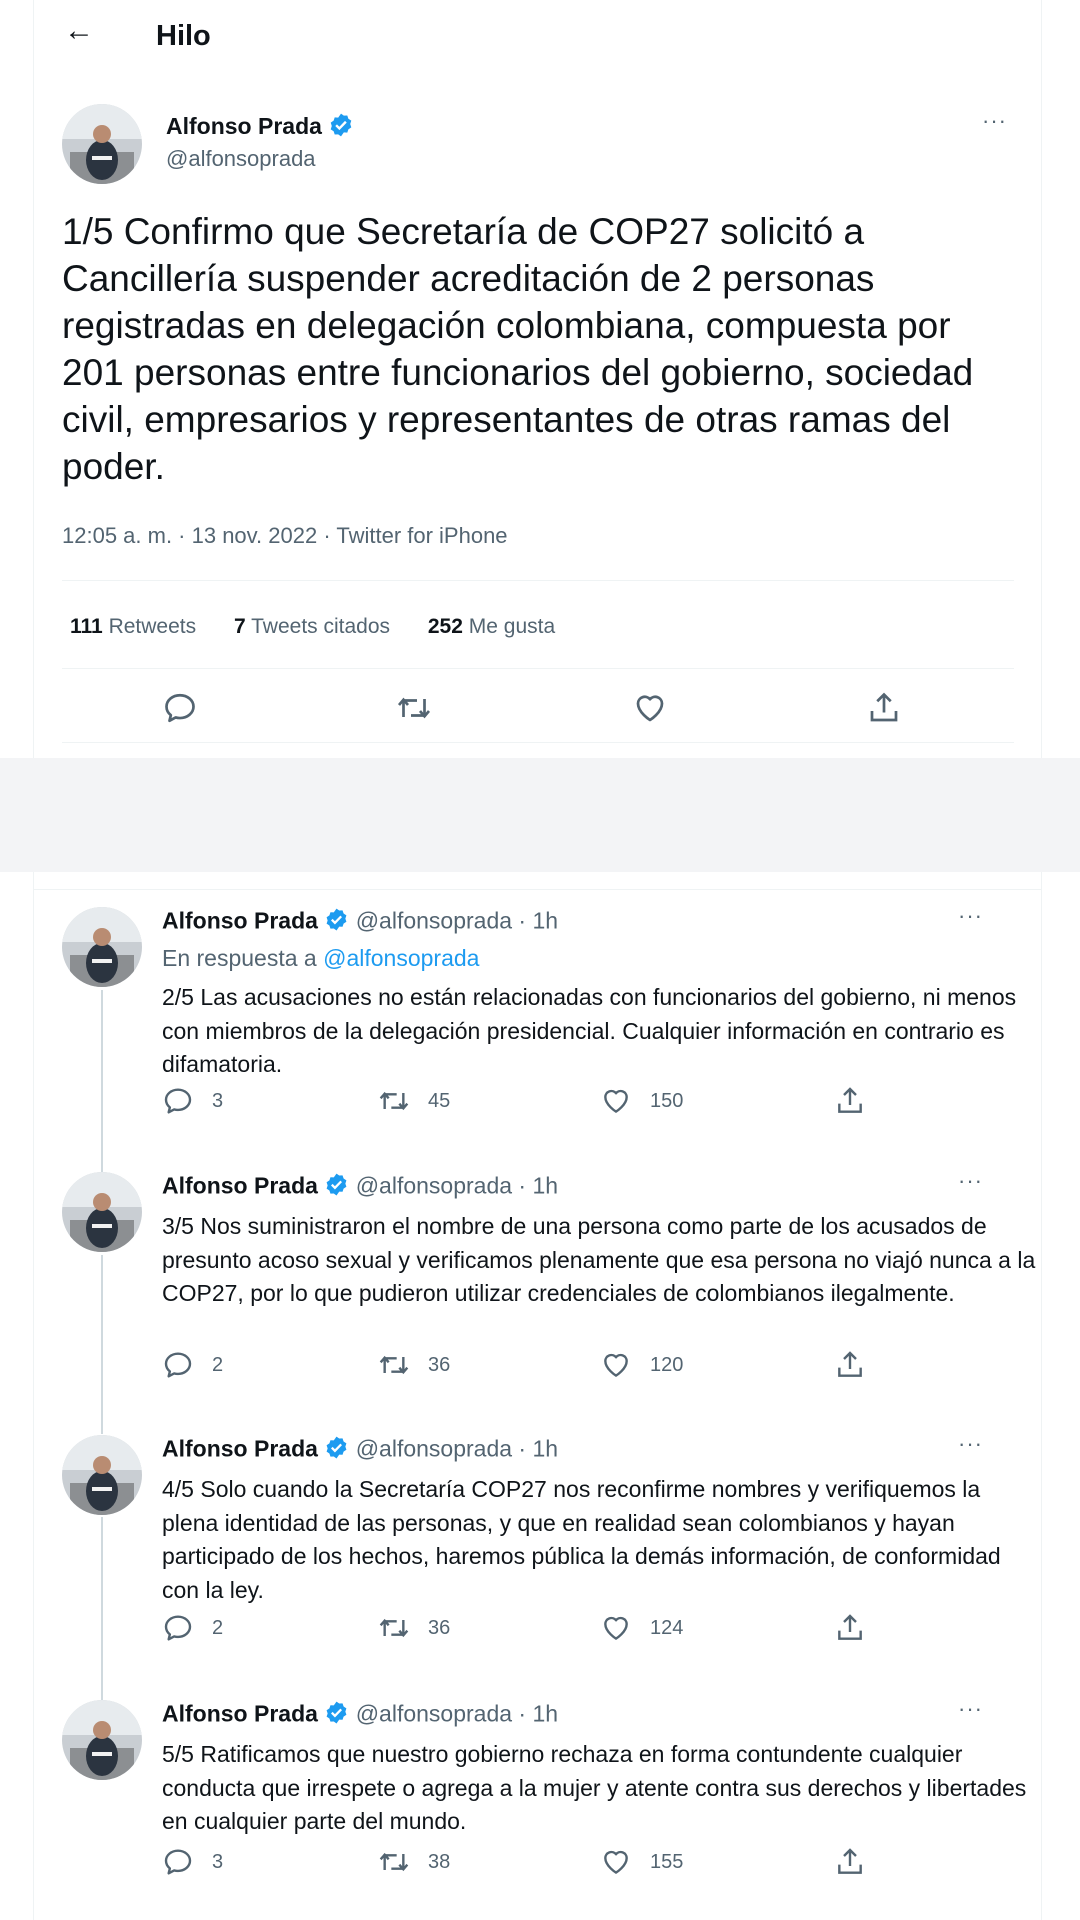  Describe the element at coordinates (491, 626) in the screenshot. I see `likes-stat: 252 Me gusta` at that location.